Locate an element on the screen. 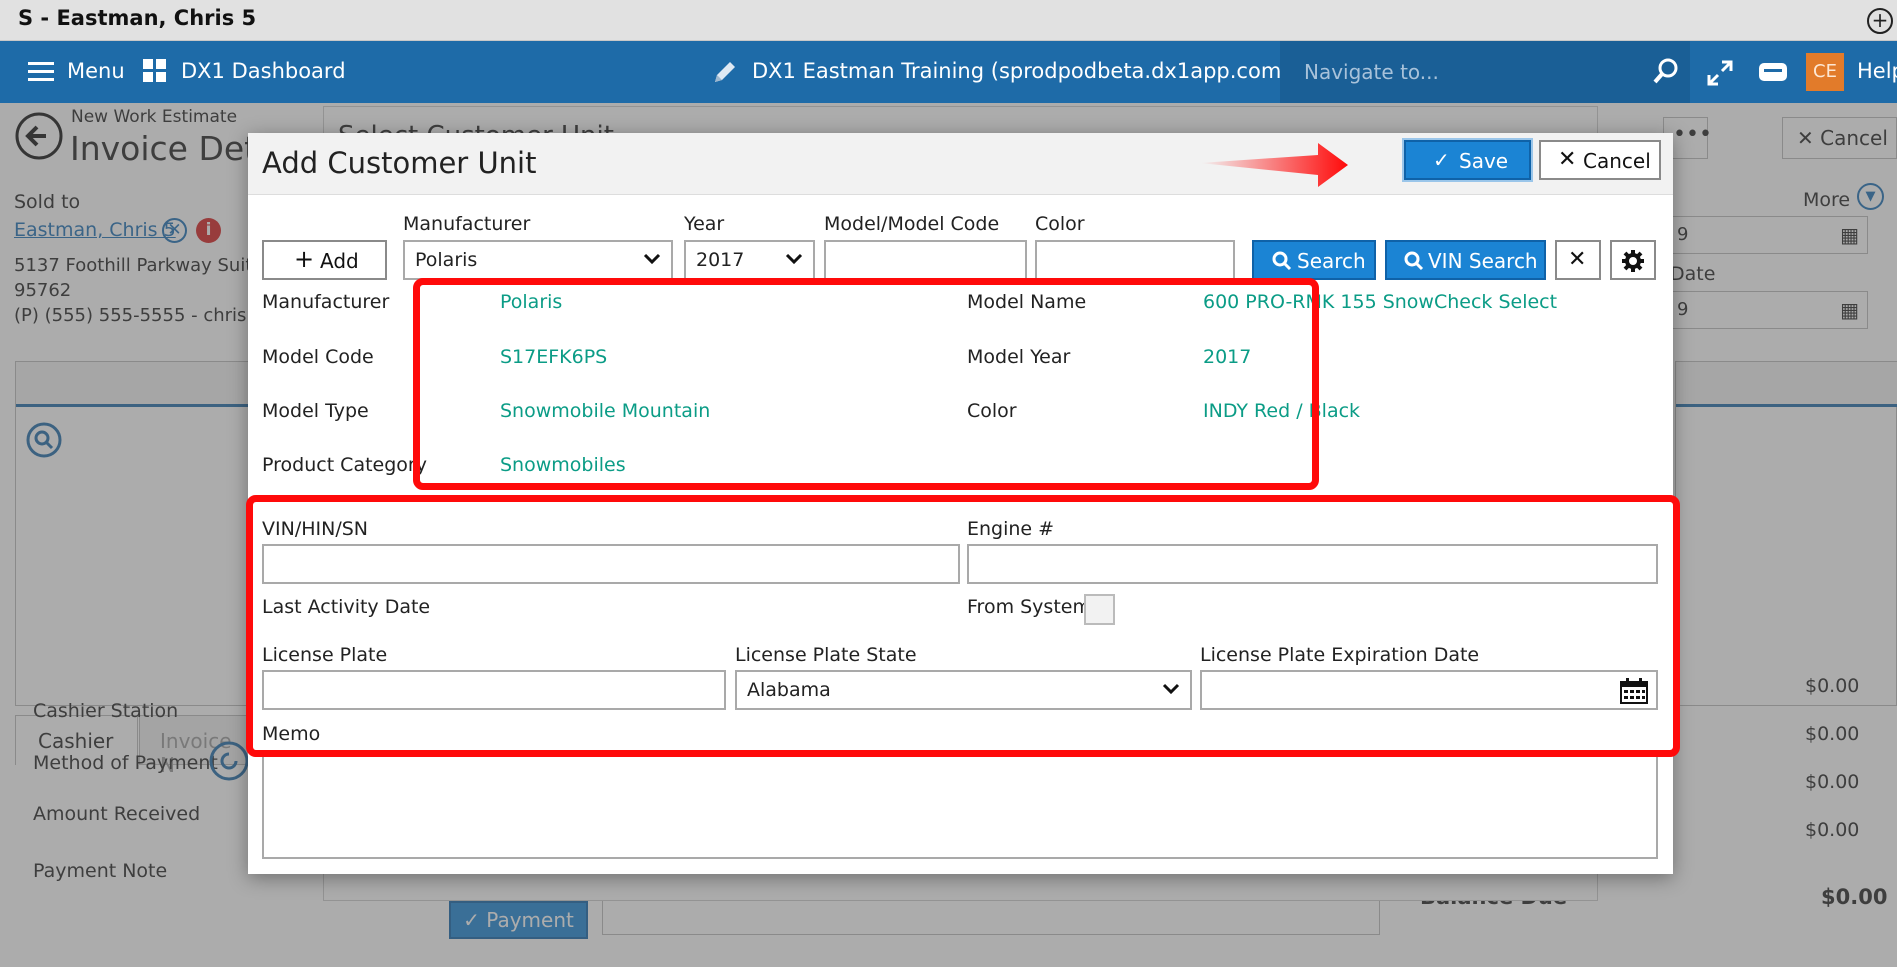 The width and height of the screenshot is (1897, 967). model-code-search-label: Model/Model Code is located at coordinates (912, 224).